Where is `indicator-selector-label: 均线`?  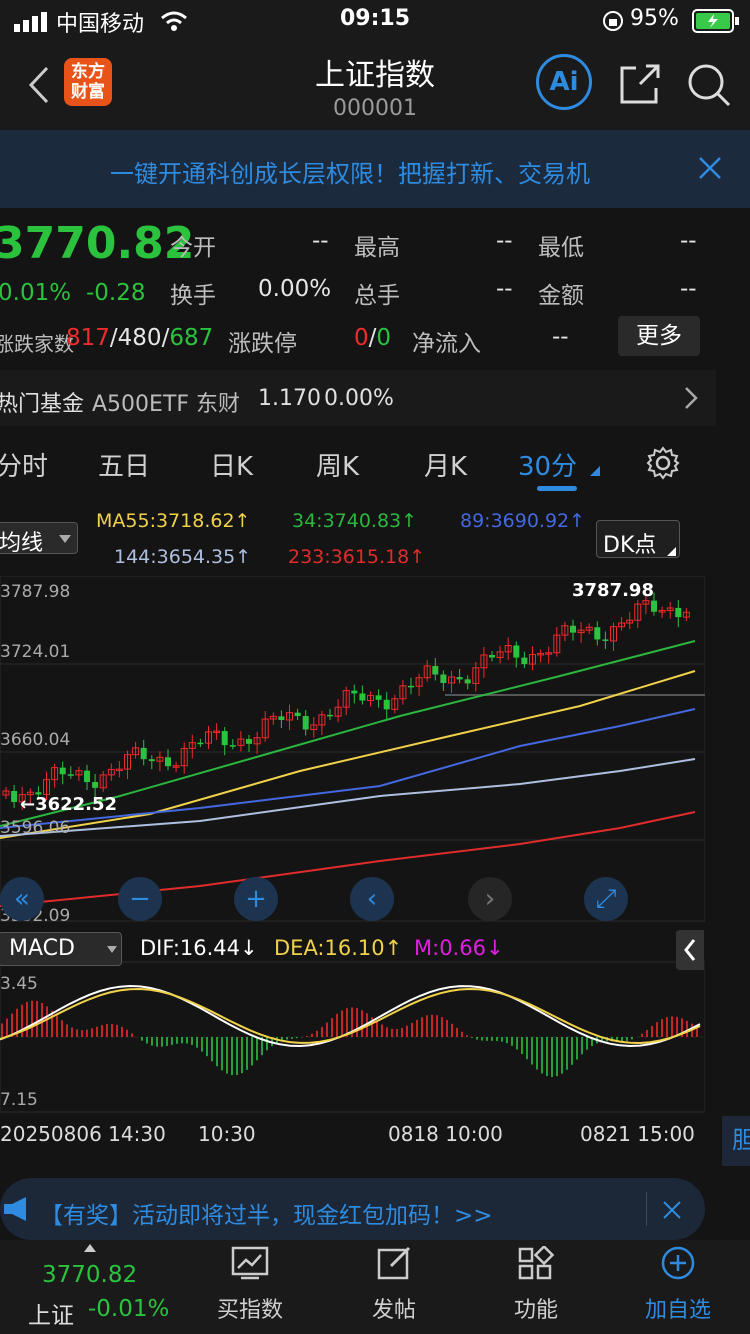 indicator-selector-label: 均线 is located at coordinates (22, 543).